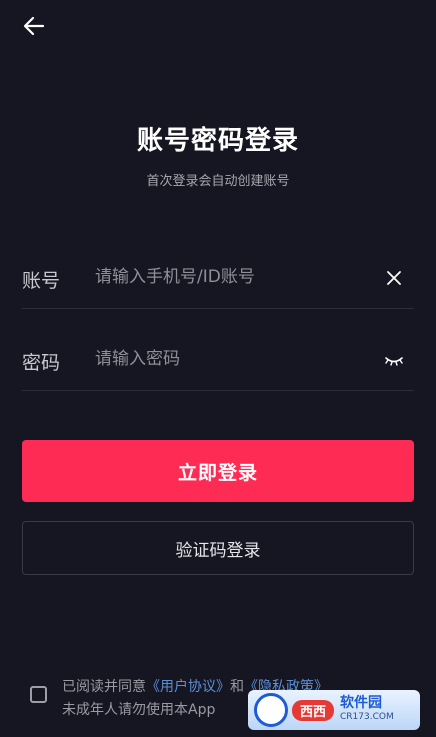 This screenshot has width=436, height=737. Describe the element at coordinates (230, 277) in the screenshot. I see `account-input` at that location.